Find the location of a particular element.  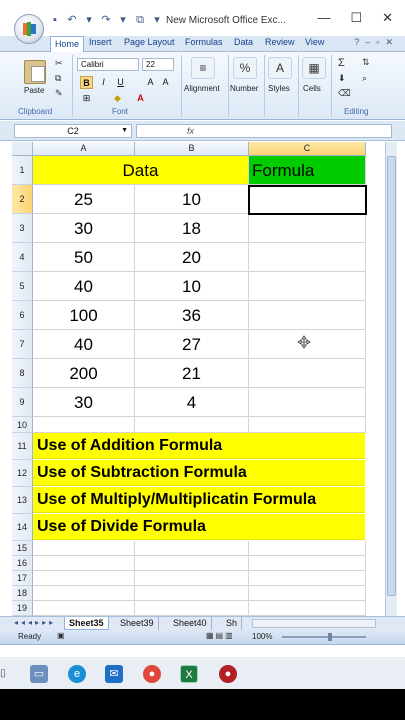

row-header-6: 6 is located at coordinates (22, 315).